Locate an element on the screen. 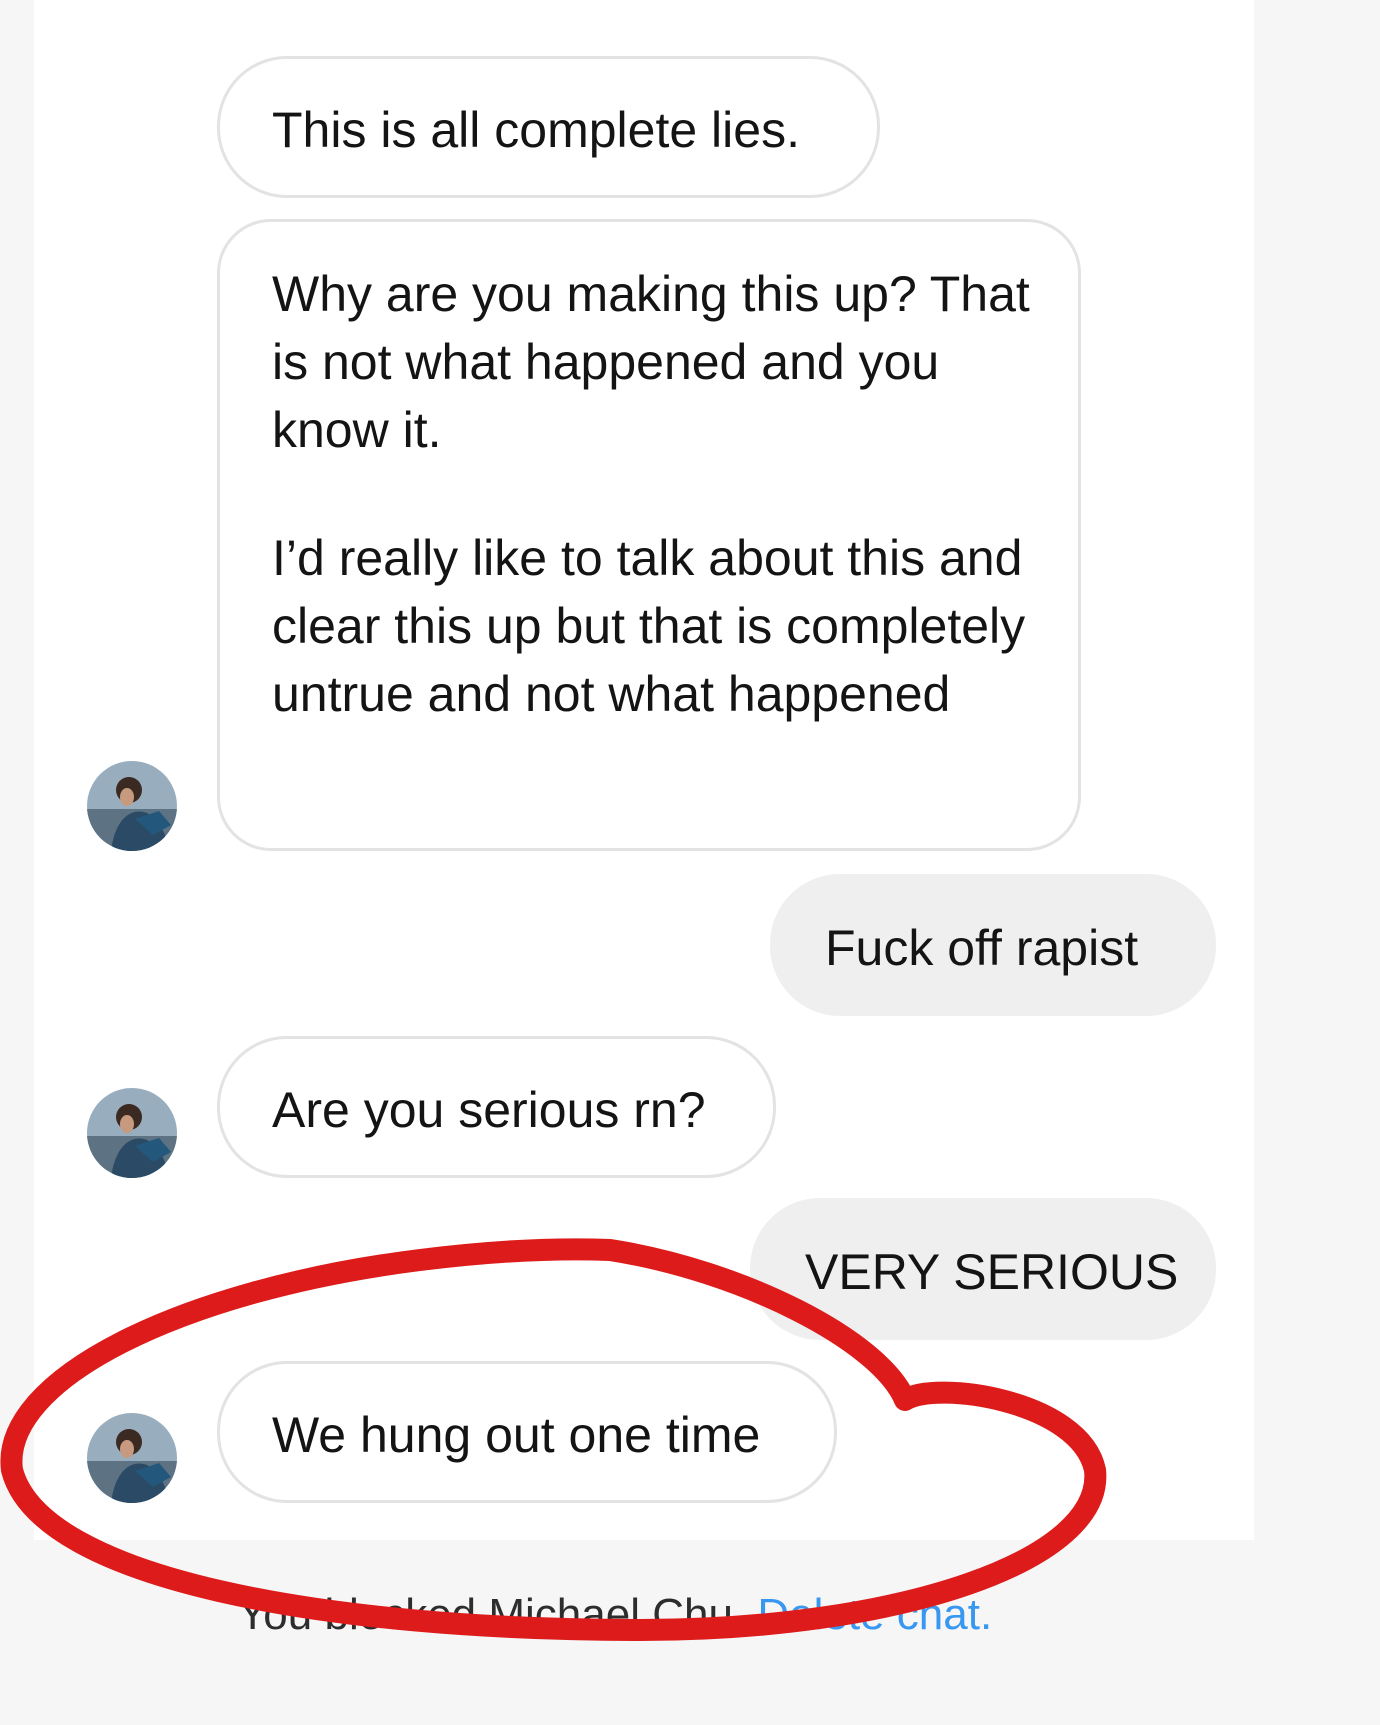  message-text: VERY SERIOUS is located at coordinates (992, 1272).